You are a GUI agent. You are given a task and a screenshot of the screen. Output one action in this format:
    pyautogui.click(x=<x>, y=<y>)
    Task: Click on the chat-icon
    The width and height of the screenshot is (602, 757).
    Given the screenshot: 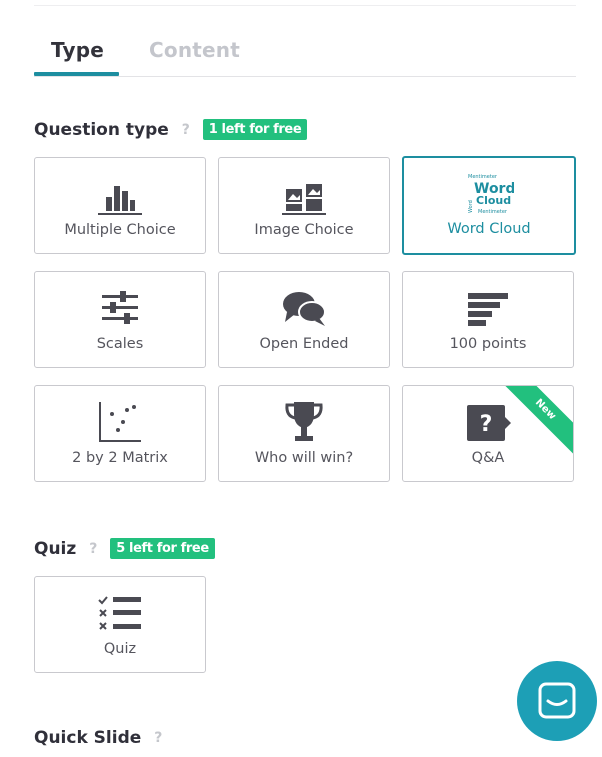 What is the action you would take?
    pyautogui.click(x=557, y=700)
    